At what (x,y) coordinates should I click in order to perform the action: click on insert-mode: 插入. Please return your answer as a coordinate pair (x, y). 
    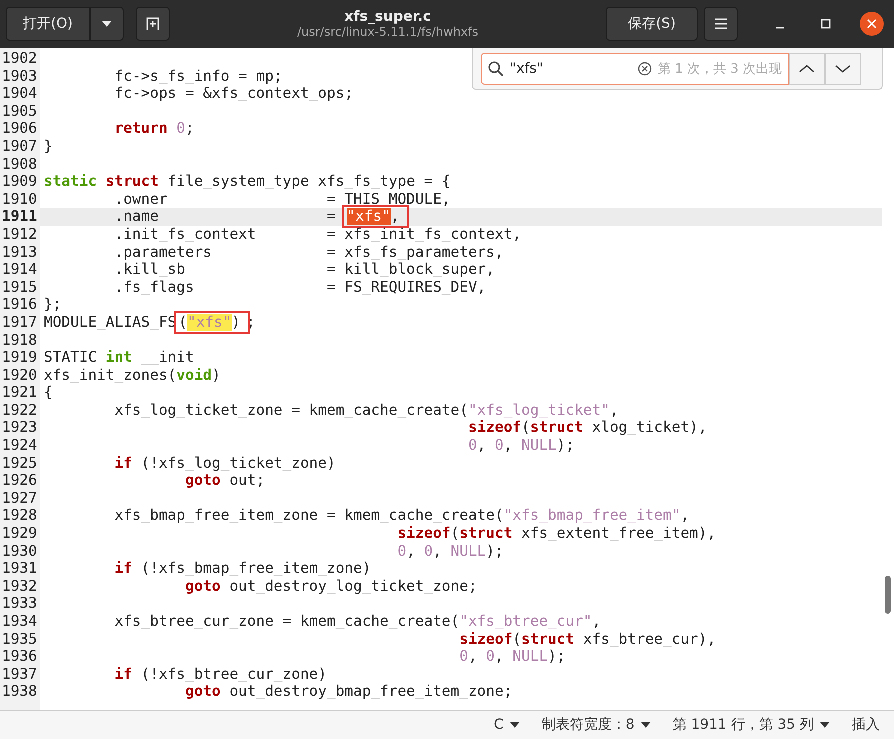
    Looking at the image, I should click on (866, 725).